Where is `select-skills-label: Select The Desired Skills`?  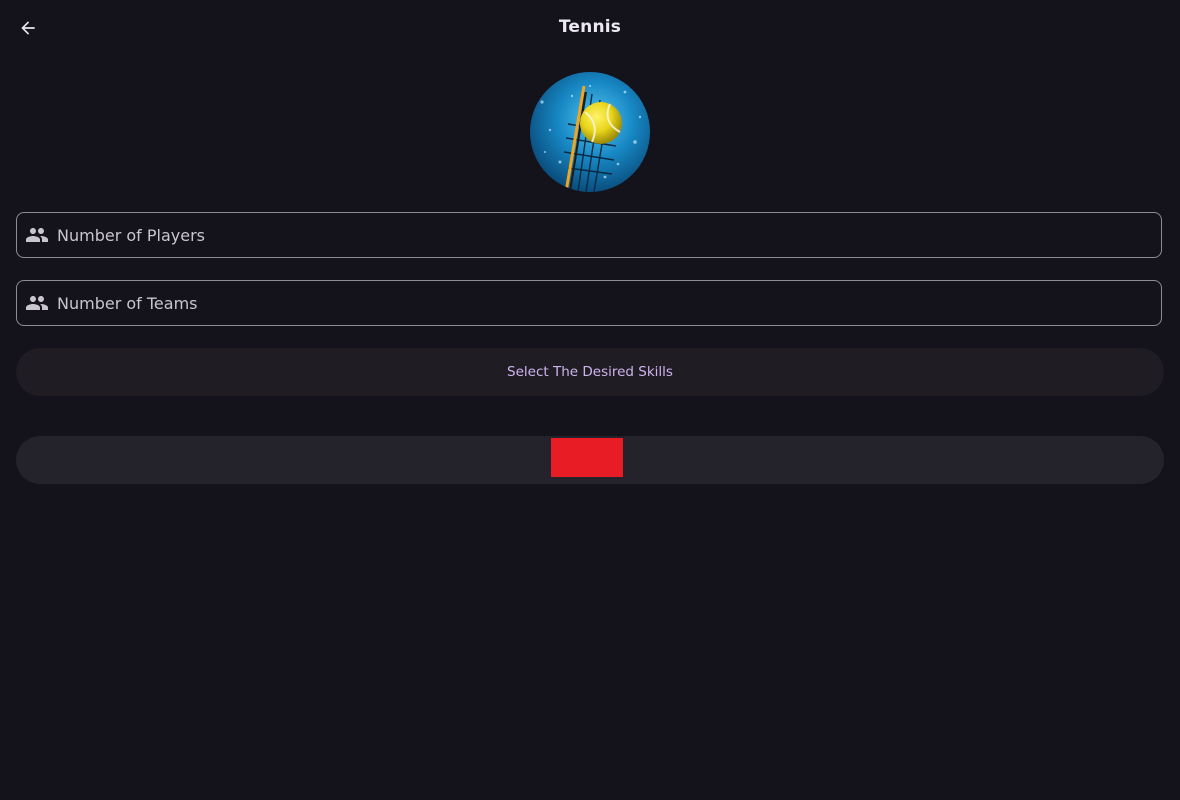 select-skills-label: Select The Desired Skills is located at coordinates (590, 372).